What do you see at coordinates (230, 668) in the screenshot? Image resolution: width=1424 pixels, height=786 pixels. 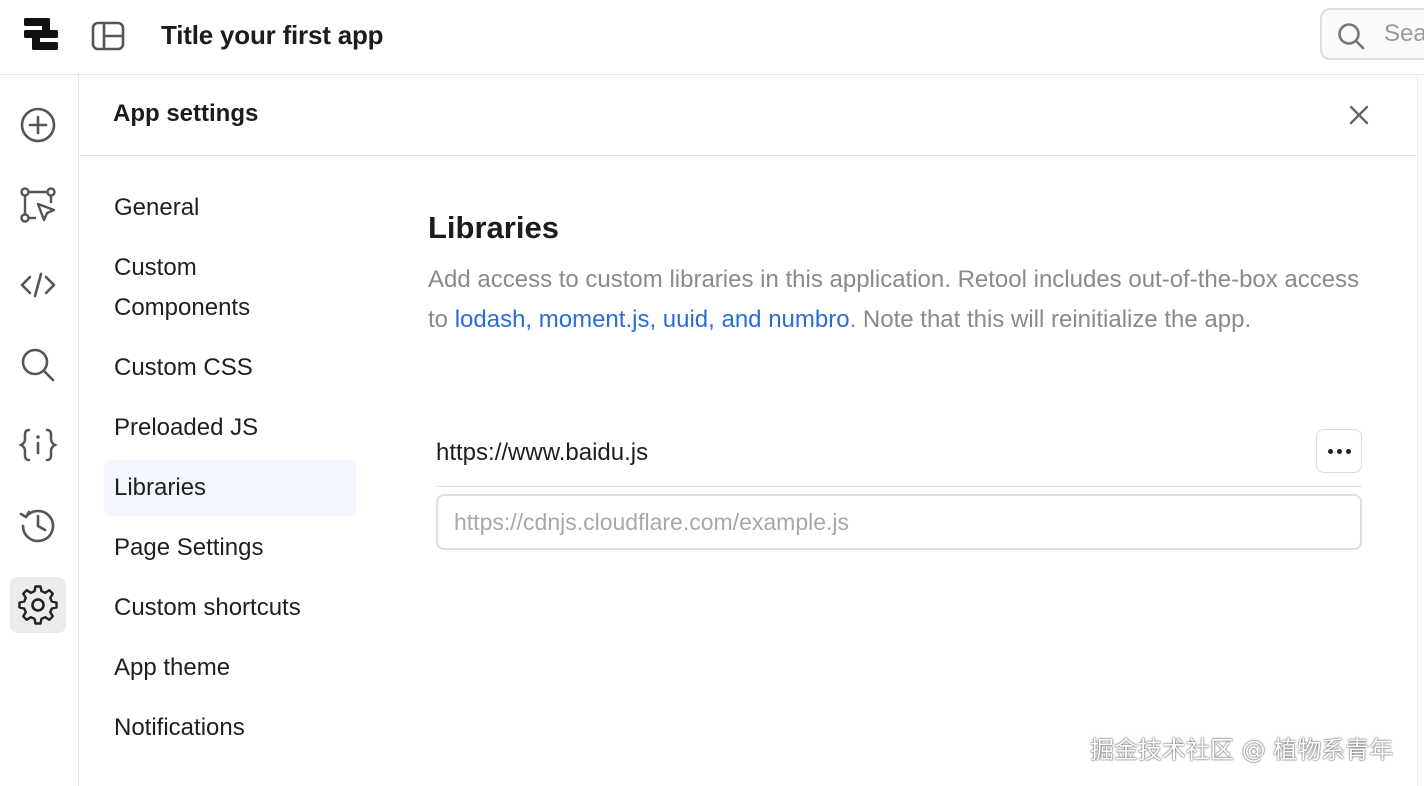 I see `settings-nav-app-theme: App theme` at bounding box center [230, 668].